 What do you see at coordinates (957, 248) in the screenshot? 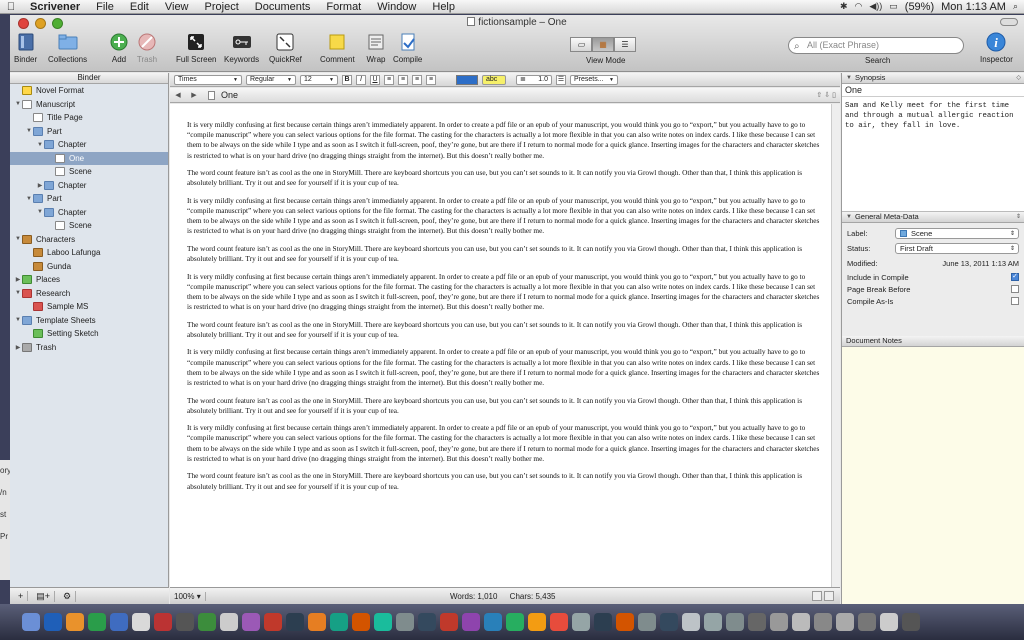
I see `status-select: First Draft ⇕` at bounding box center [957, 248].